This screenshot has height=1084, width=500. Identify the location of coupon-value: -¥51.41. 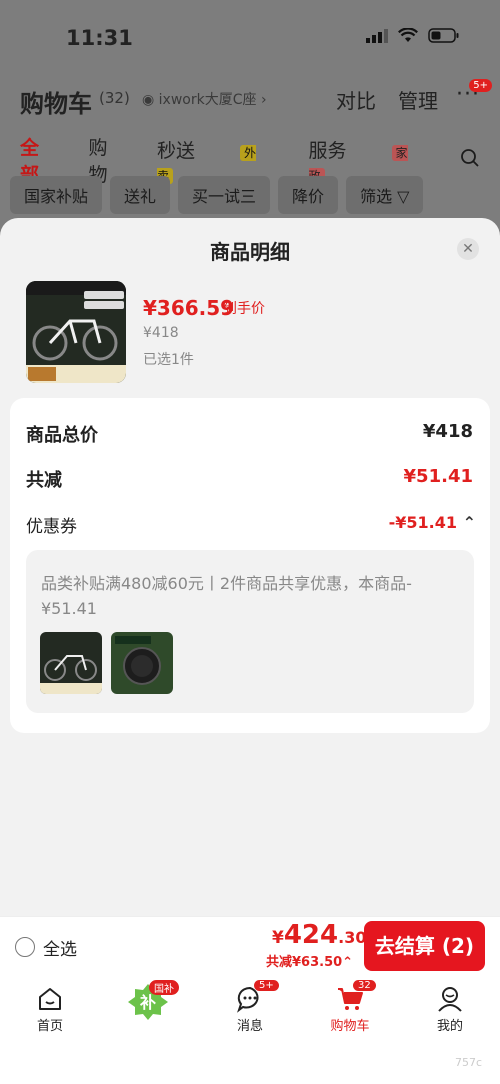
(423, 522).